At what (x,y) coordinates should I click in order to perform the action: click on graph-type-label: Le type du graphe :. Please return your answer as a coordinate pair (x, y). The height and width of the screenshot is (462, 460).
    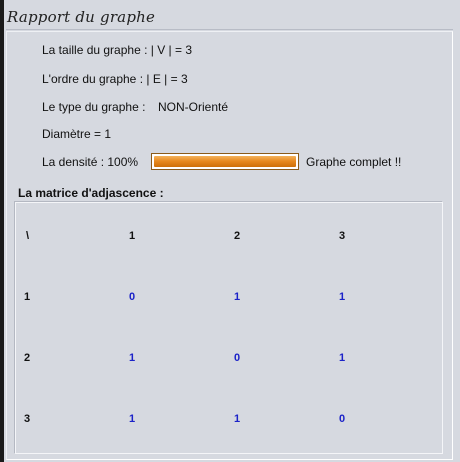
    Looking at the image, I should click on (94, 107).